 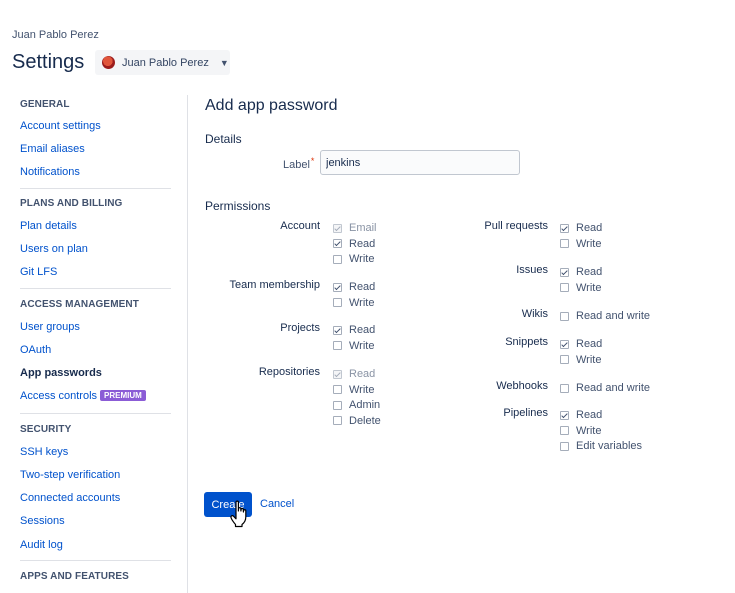 What do you see at coordinates (522, 386) in the screenshot?
I see `permission-group-webhooks: Webhooks` at bounding box center [522, 386].